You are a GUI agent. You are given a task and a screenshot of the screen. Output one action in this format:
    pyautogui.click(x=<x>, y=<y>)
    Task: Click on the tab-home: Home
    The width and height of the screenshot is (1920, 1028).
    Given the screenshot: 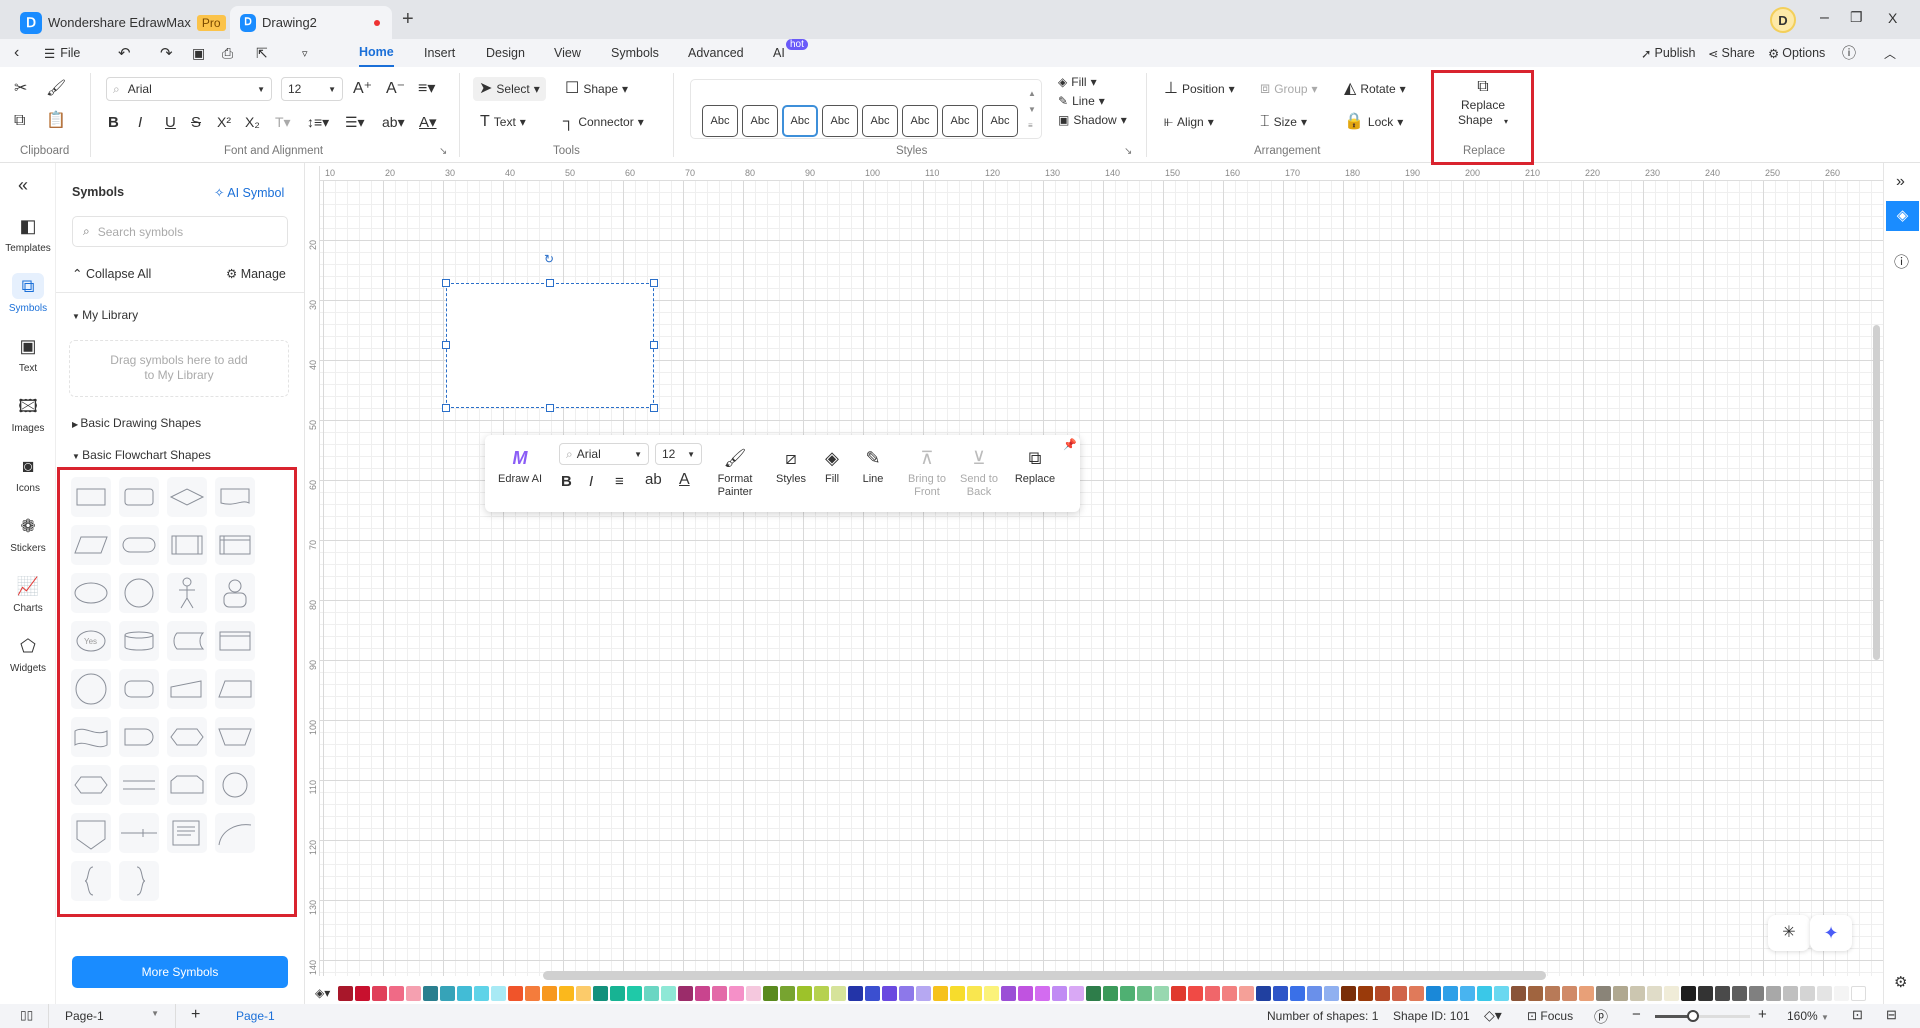 What is the action you would take?
    pyautogui.click(x=376, y=53)
    